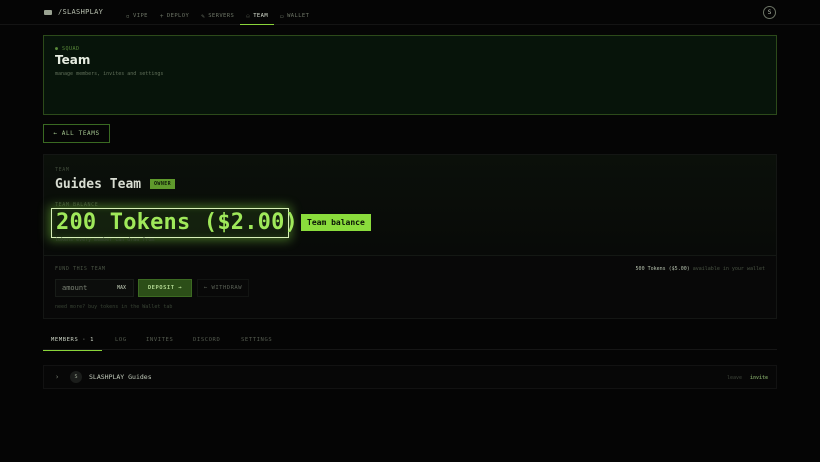 Image resolution: width=820 pixels, height=462 pixels. I want to click on nav-item-vipe: ▫ VIPE, so click(137, 16).